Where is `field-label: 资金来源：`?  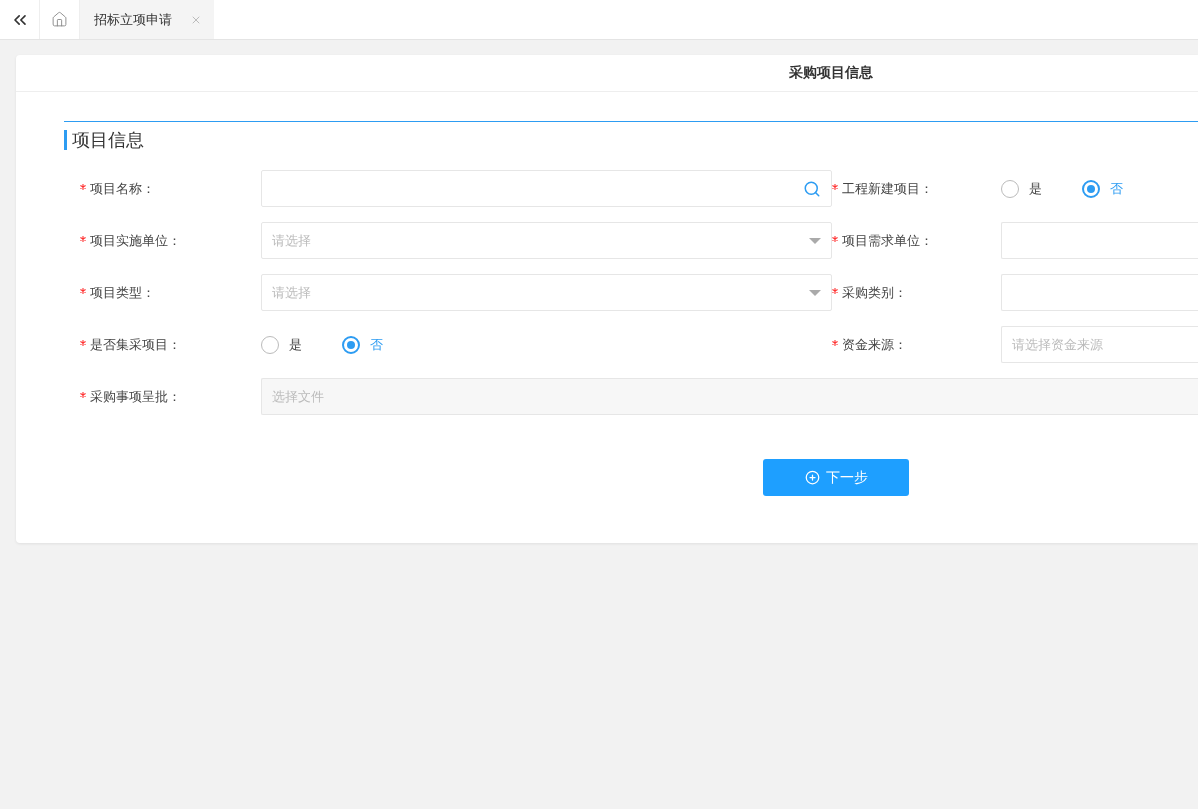 field-label: 资金来源： is located at coordinates (916, 344).